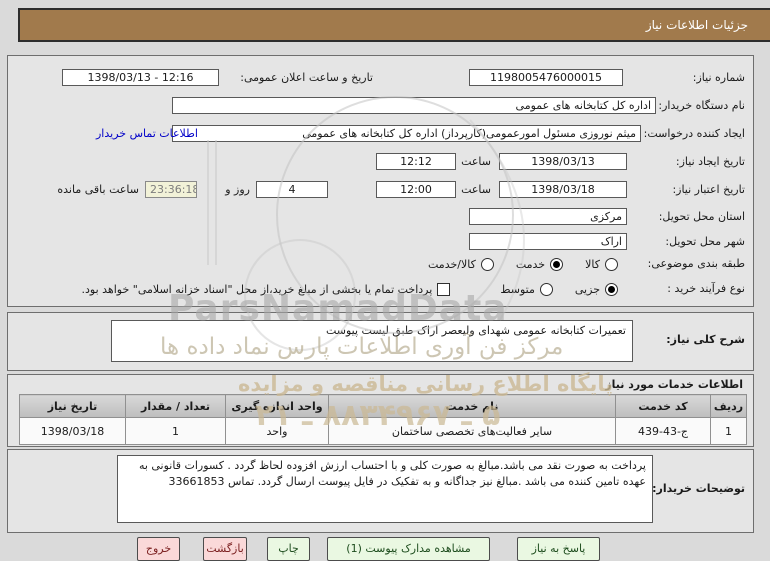 This screenshot has height=561, width=770. Describe the element at coordinates (416, 161) in the screenshot. I see `create-time-field: 12:12` at that location.